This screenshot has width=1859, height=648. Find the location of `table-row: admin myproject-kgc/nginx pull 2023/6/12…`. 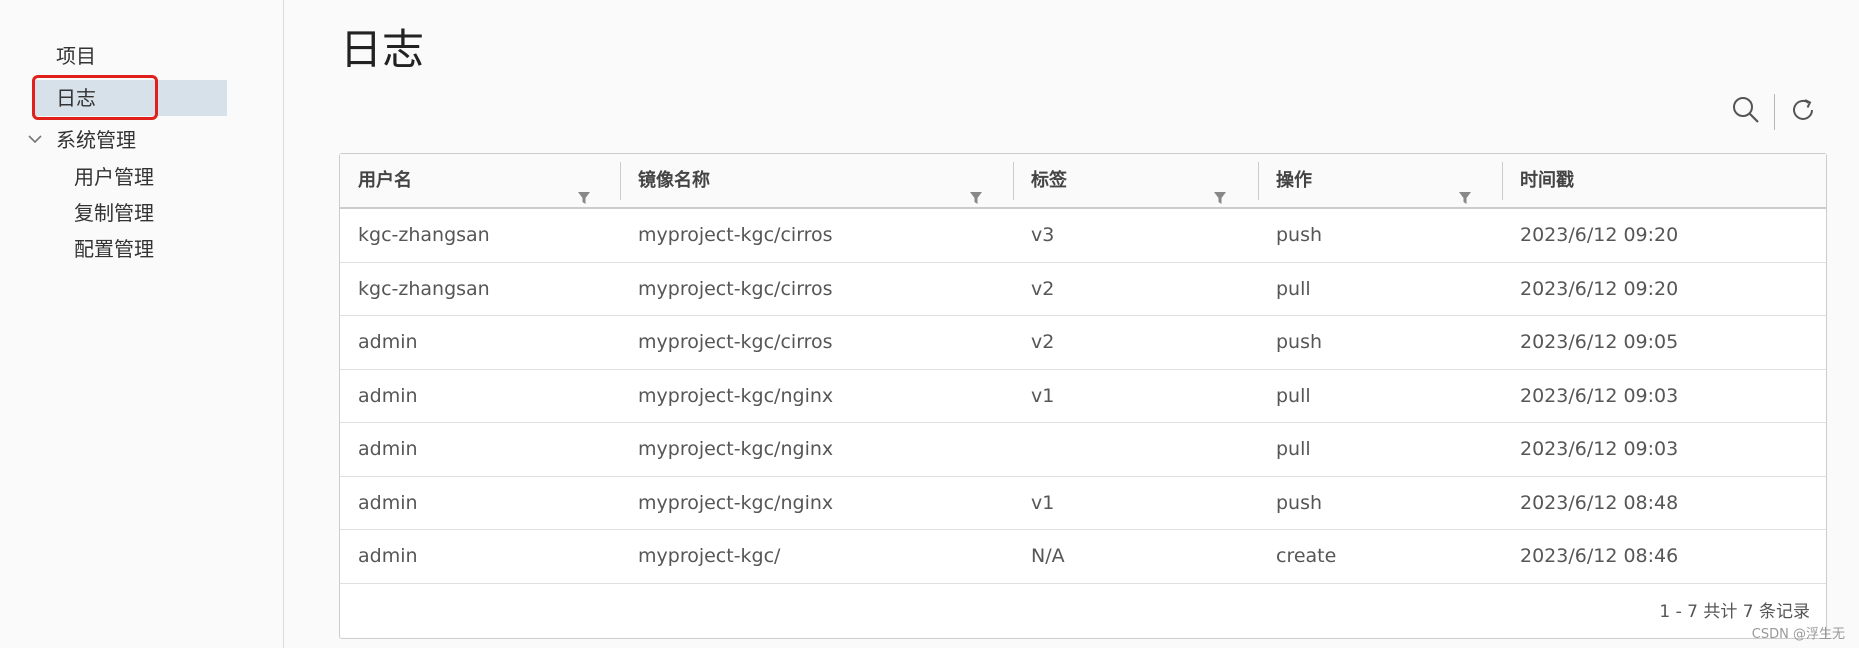

table-row: admin myproject-kgc/nginx pull 2023/6/12… is located at coordinates (1083, 450).